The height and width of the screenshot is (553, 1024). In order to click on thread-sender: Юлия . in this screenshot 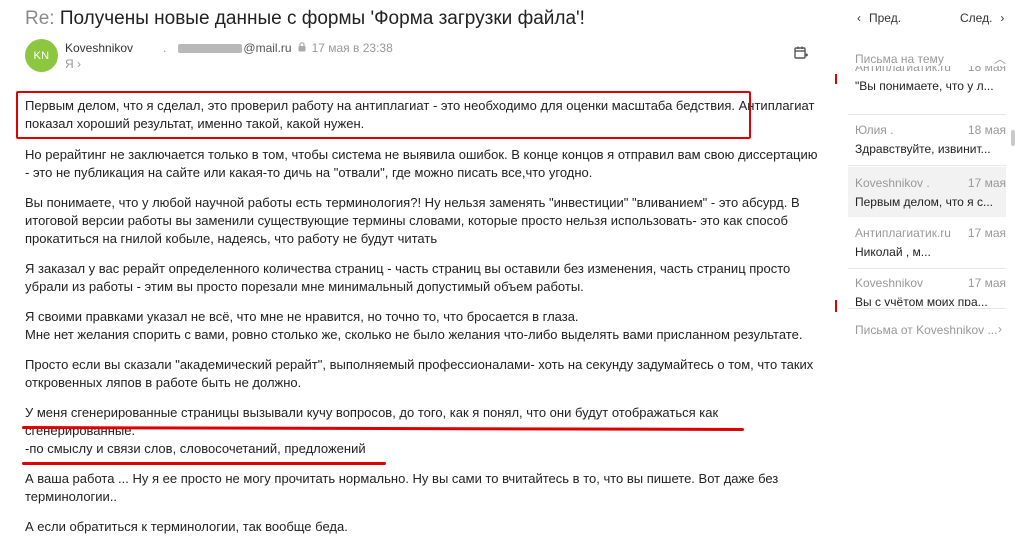, I will do `click(874, 130)`.